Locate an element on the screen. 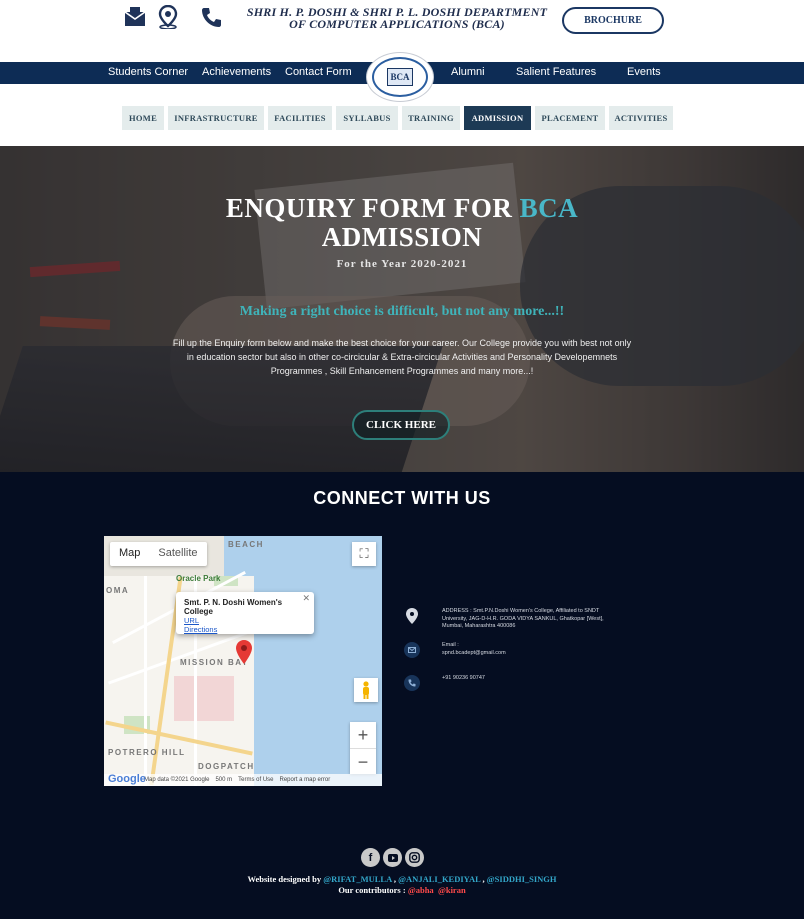 The width and height of the screenshot is (804, 919). email-block: Email : spnd.bcadept@gmail.com is located at coordinates (532, 649).